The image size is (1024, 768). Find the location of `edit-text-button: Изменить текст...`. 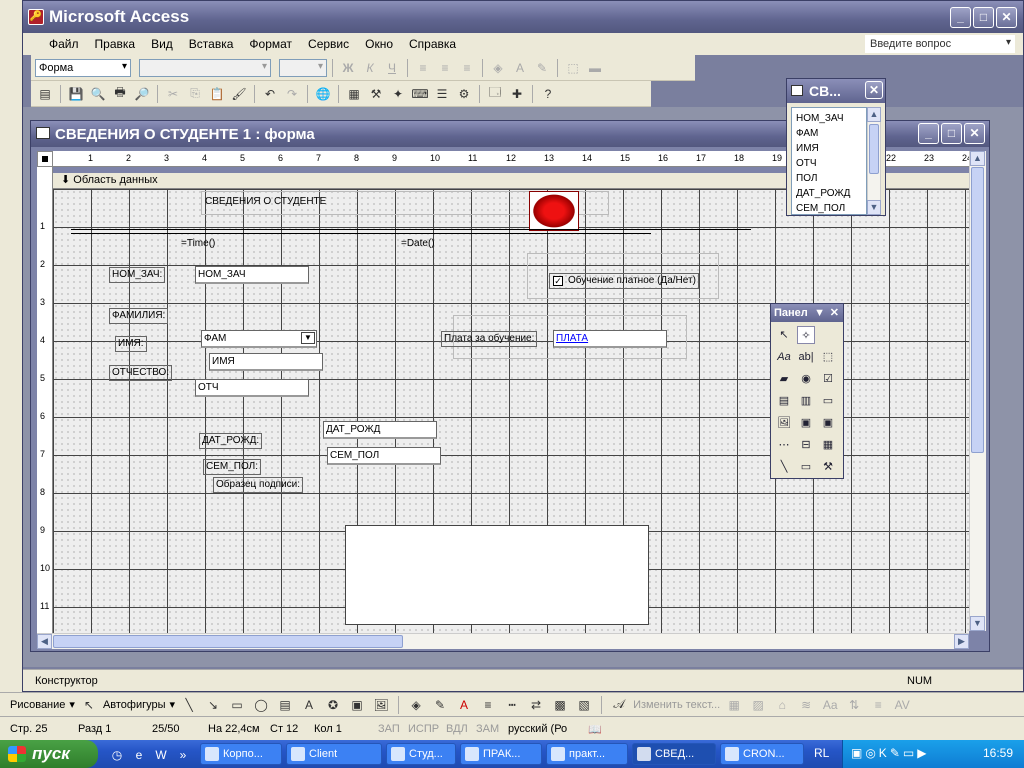

edit-text-button: Изменить текст... is located at coordinates (676, 705).